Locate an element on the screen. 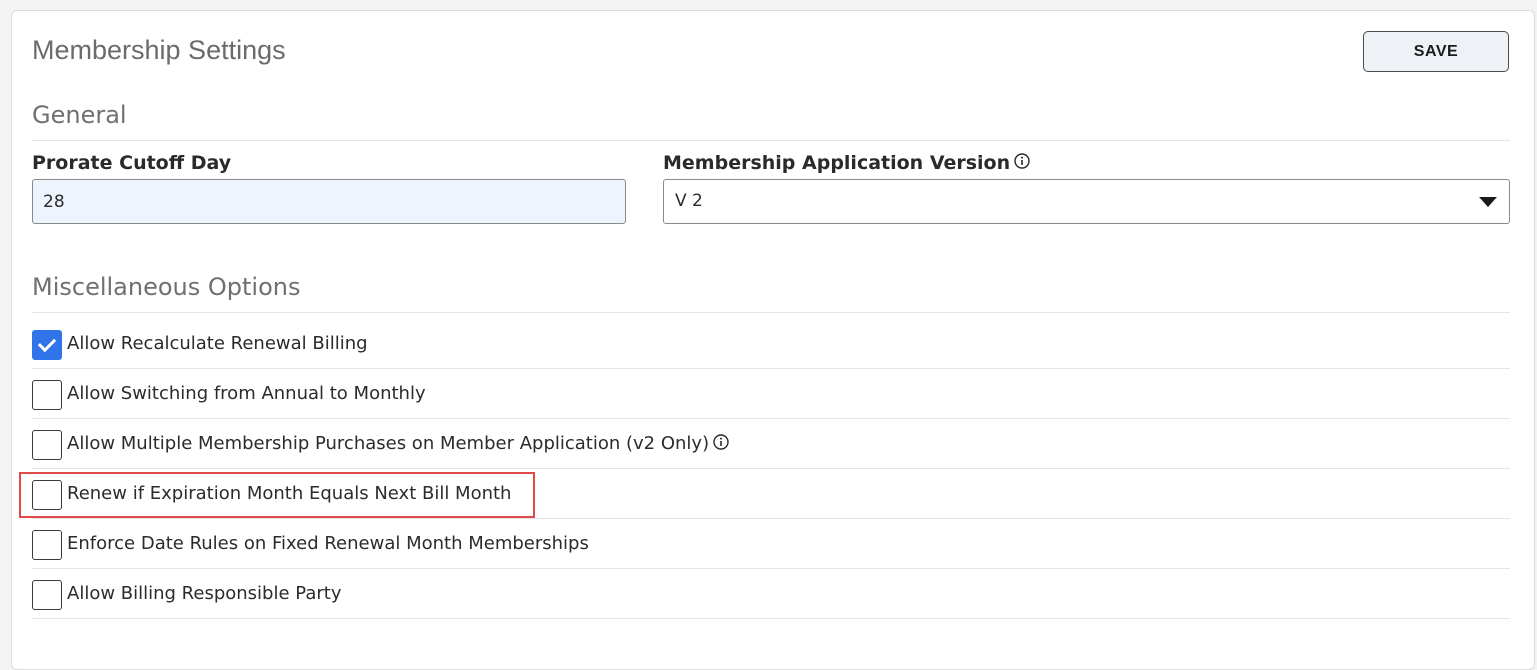 This screenshot has width=1537, height=670. option-label: Allow Recalculate Renewal Billing is located at coordinates (217, 343).